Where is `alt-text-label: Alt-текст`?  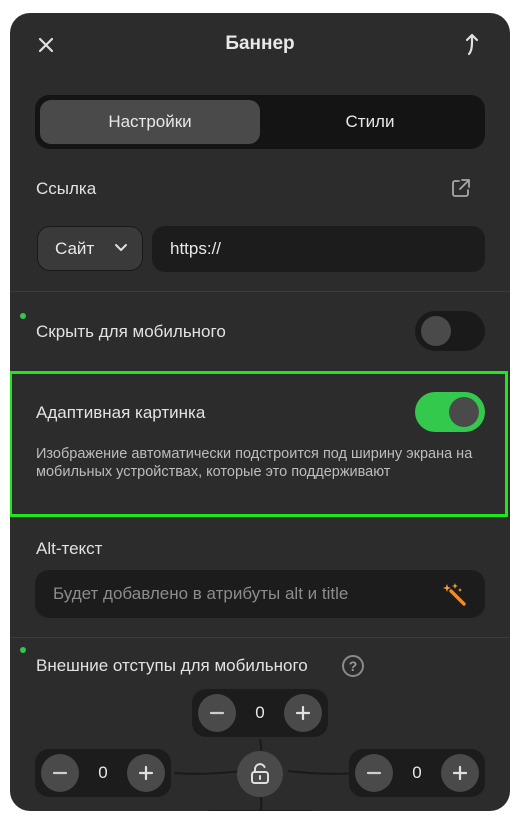
alt-text-label: Alt-текст is located at coordinates (69, 548).